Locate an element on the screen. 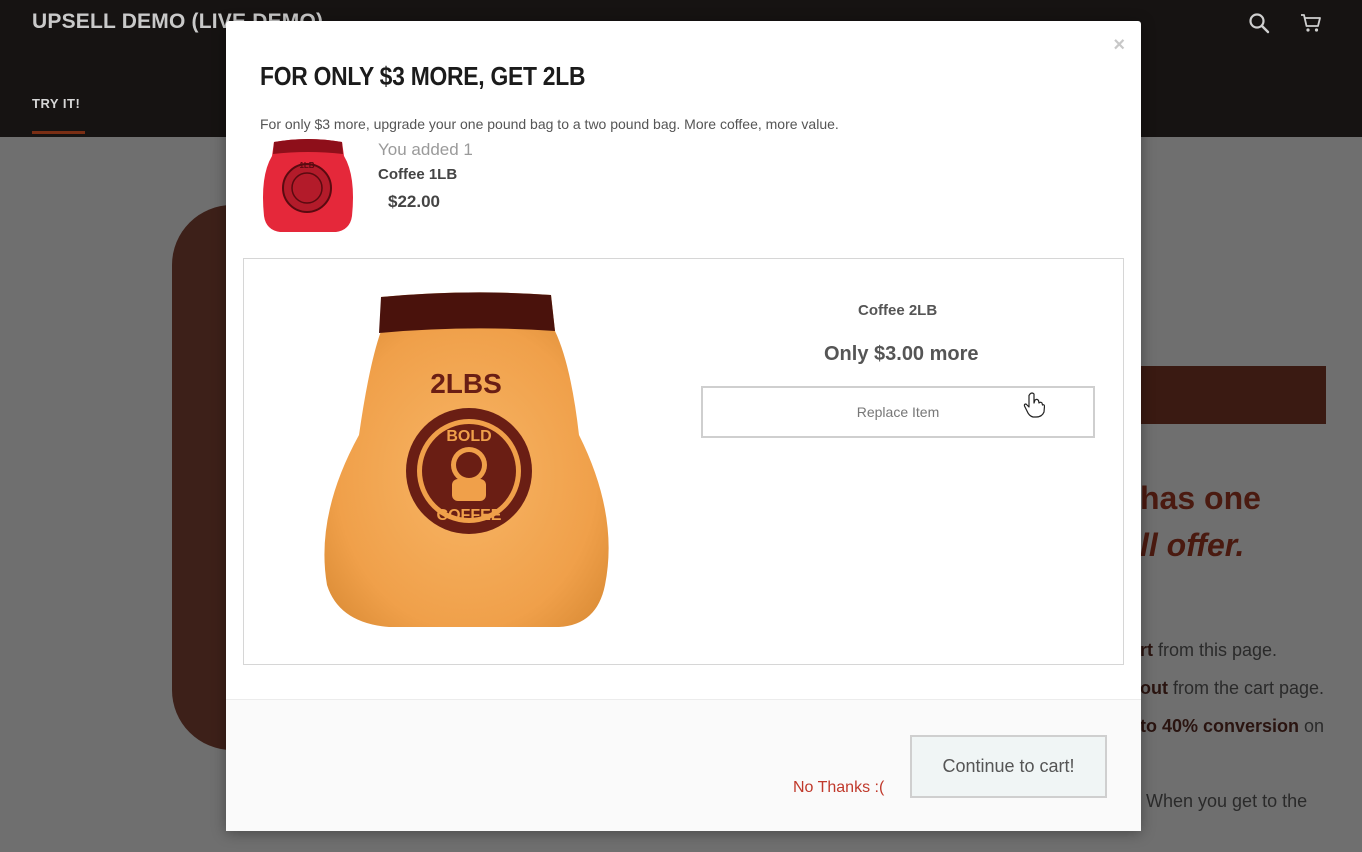 This screenshot has height=852, width=1362. added-product-name: Coffee 1LB is located at coordinates (418, 174).